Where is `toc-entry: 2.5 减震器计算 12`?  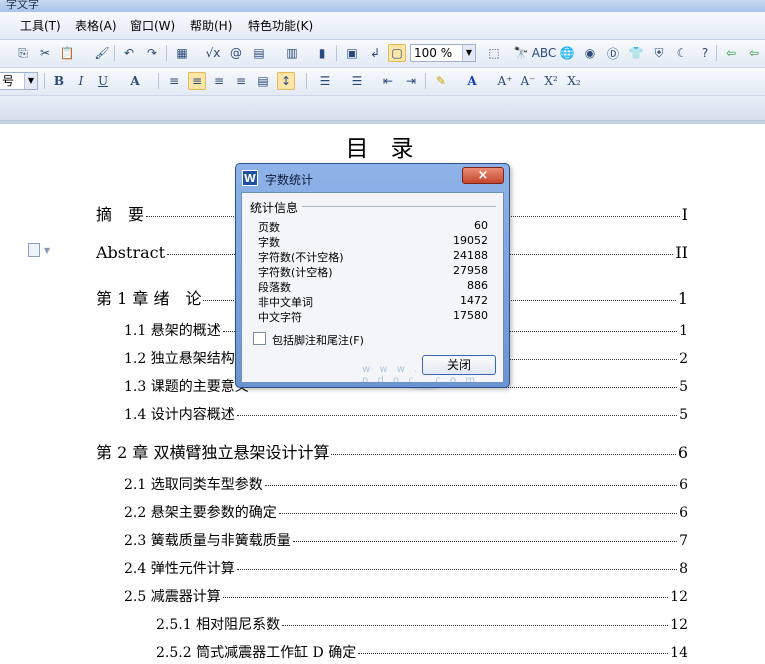
toc-entry: 2.5 减震器计算 12 is located at coordinates (406, 596).